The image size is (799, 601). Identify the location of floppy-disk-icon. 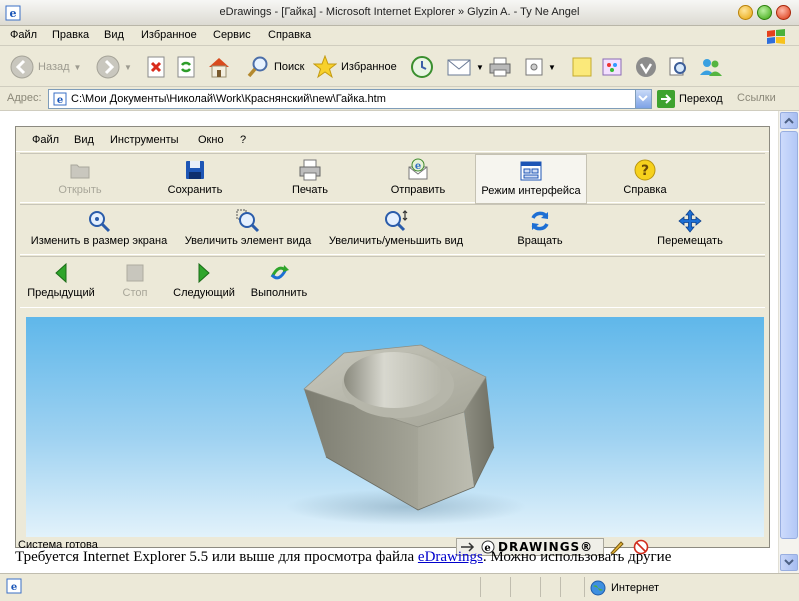
(195, 170).